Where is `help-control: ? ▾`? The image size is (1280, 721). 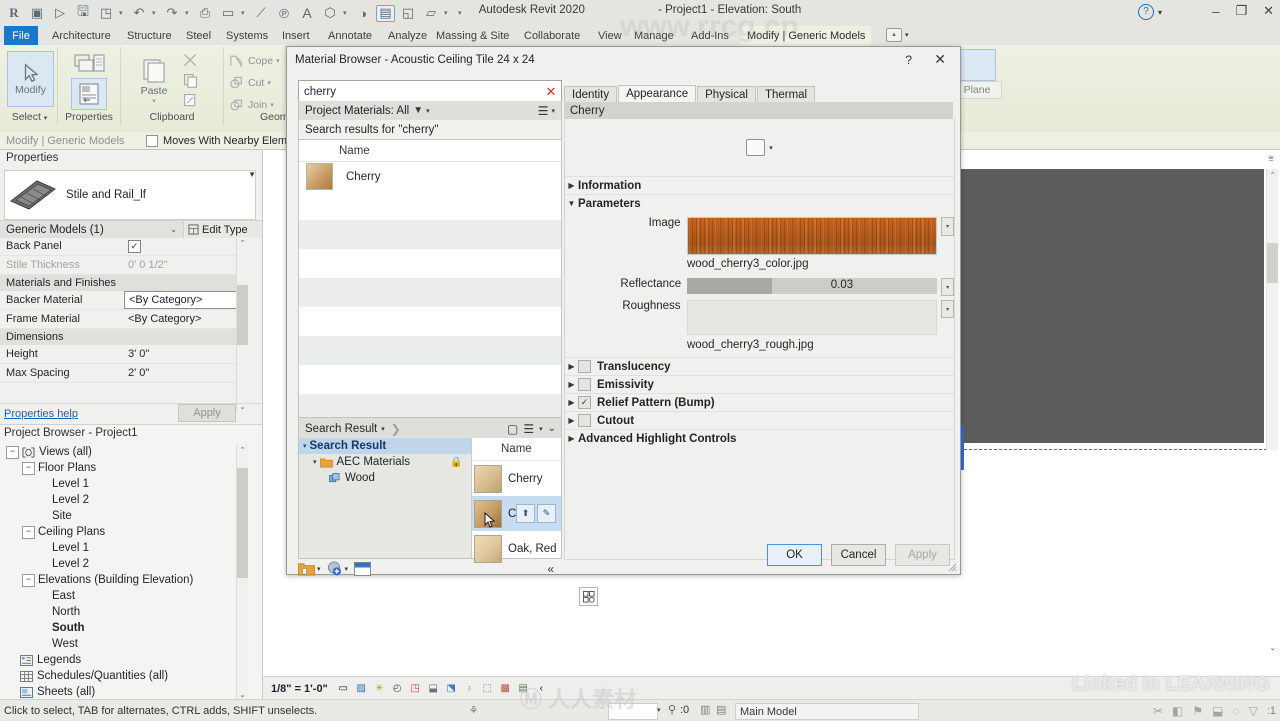
help-control: ? ▾ is located at coordinates (1149, 12).